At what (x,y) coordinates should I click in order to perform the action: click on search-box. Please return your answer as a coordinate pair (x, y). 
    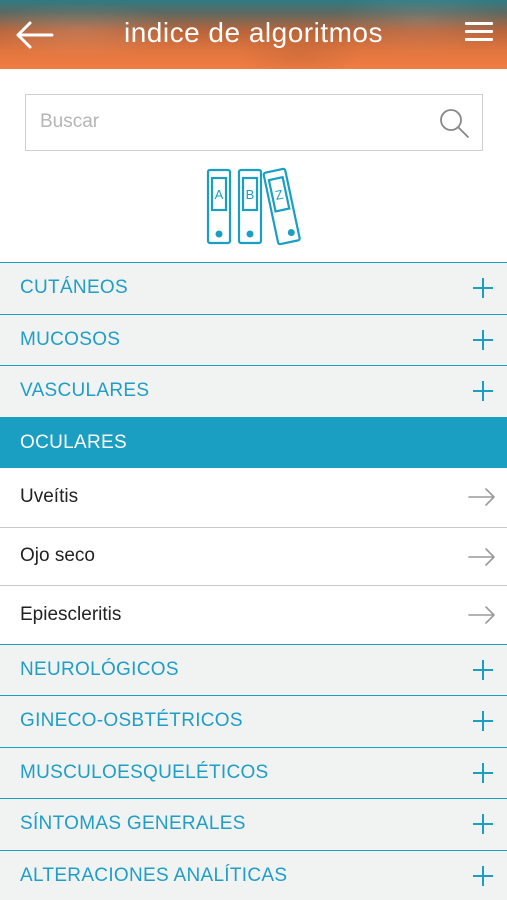
    Looking at the image, I should click on (254, 122).